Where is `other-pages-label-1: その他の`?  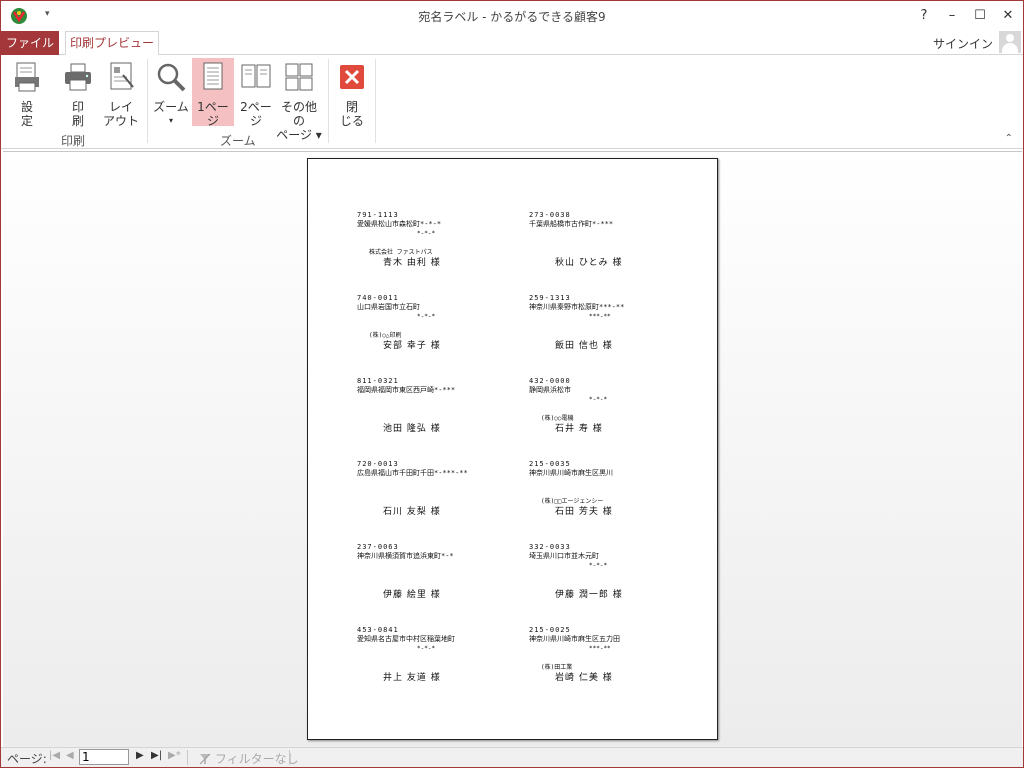
other-pages-label-1: その他の is located at coordinates (298, 114).